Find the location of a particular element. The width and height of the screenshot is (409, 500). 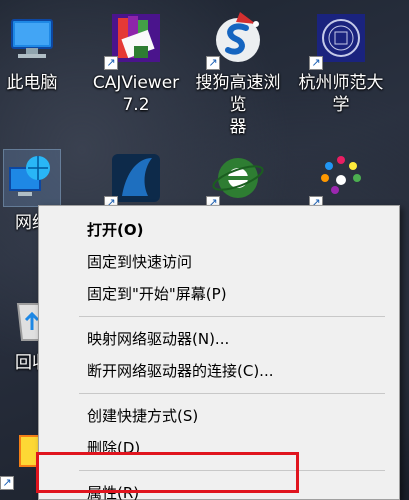

desktop-icon-app-sailfish: ↗ is located at coordinates (136, 180).